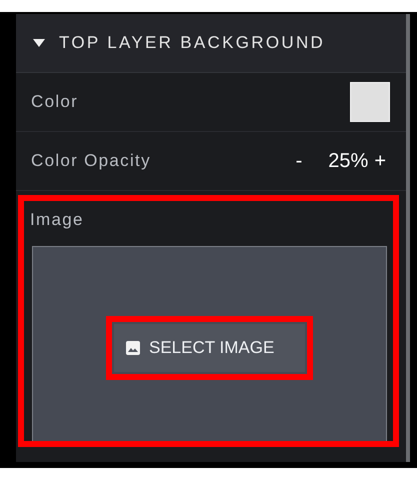 This screenshot has width=417, height=480. Describe the element at coordinates (370, 102) in the screenshot. I see `color-swatch` at that location.